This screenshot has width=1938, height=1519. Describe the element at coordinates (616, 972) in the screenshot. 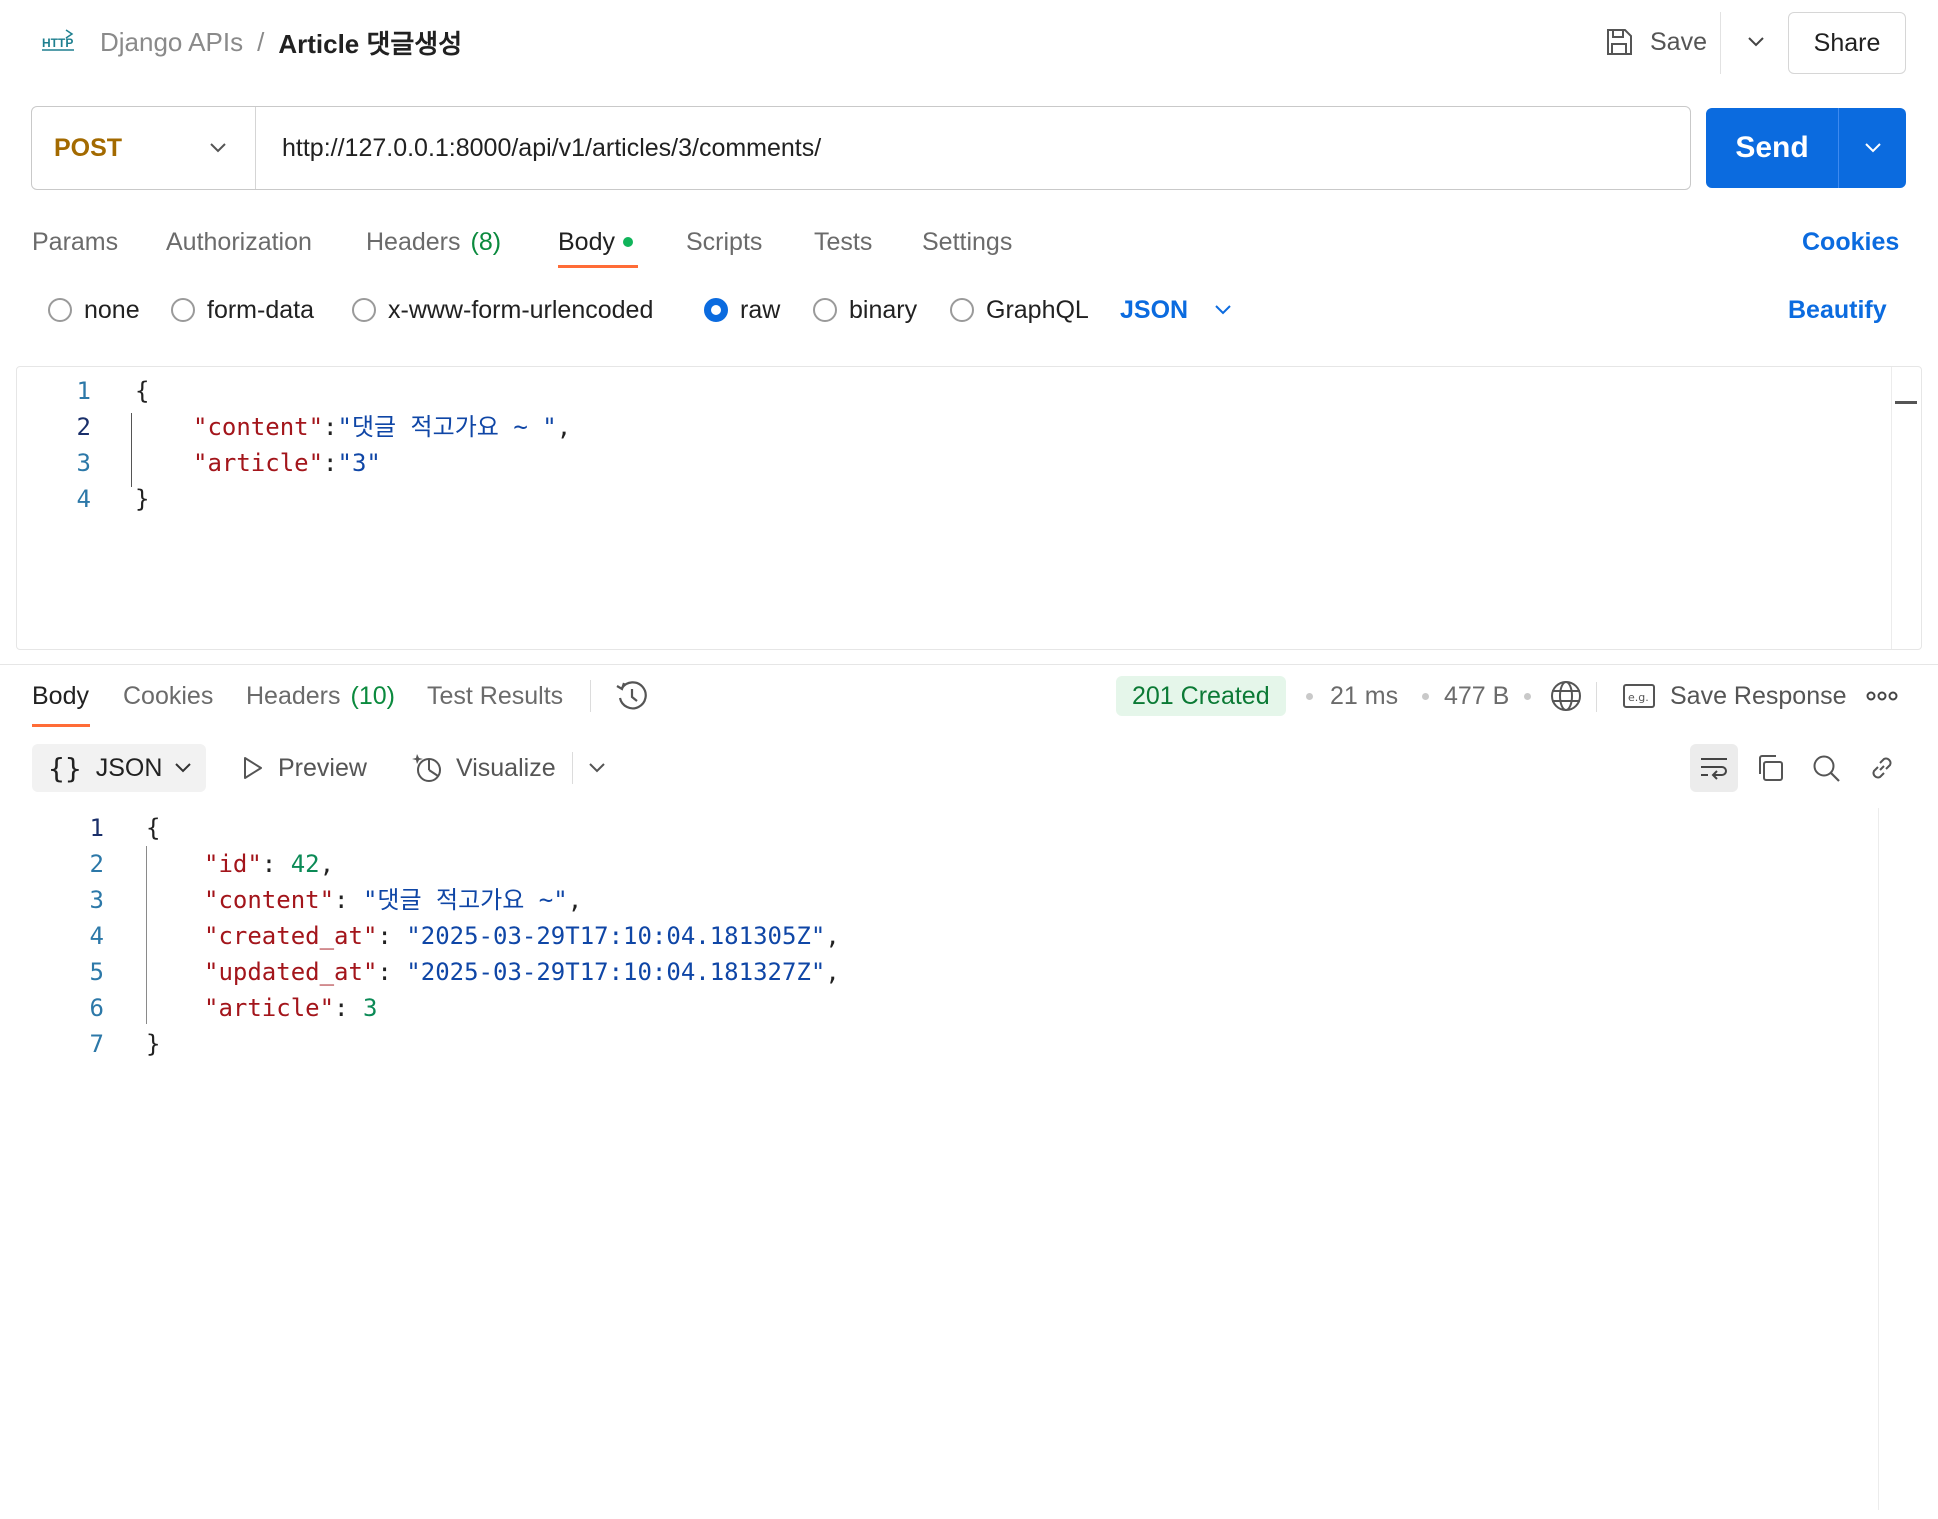

I see `json-string: "2025-03-29T17:10:04.181327Z"` at that location.